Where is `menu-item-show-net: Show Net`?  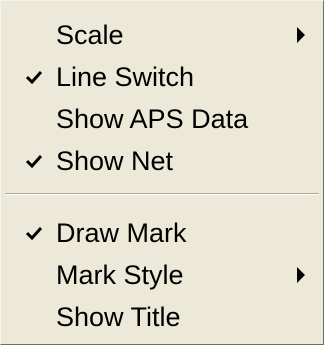 menu-item-show-net: Show Net is located at coordinates (162, 161).